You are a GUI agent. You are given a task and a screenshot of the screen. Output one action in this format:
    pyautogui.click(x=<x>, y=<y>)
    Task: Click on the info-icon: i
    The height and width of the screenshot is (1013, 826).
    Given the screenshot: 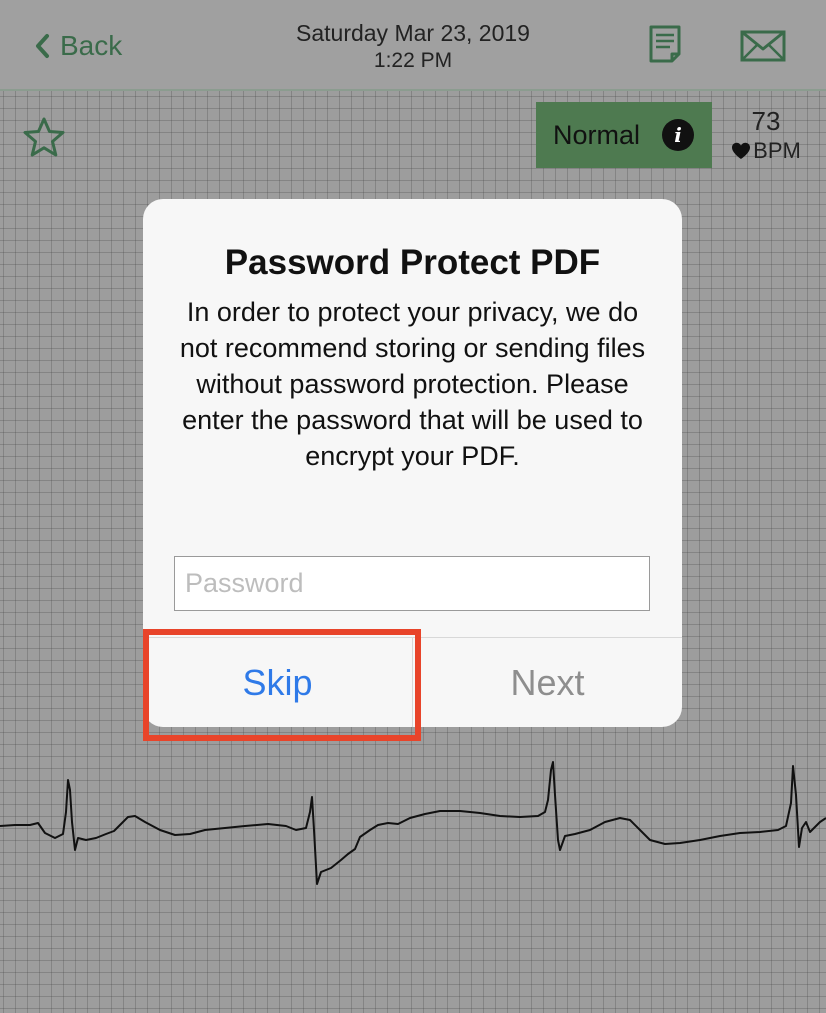 What is the action you would take?
    pyautogui.click(x=678, y=135)
    